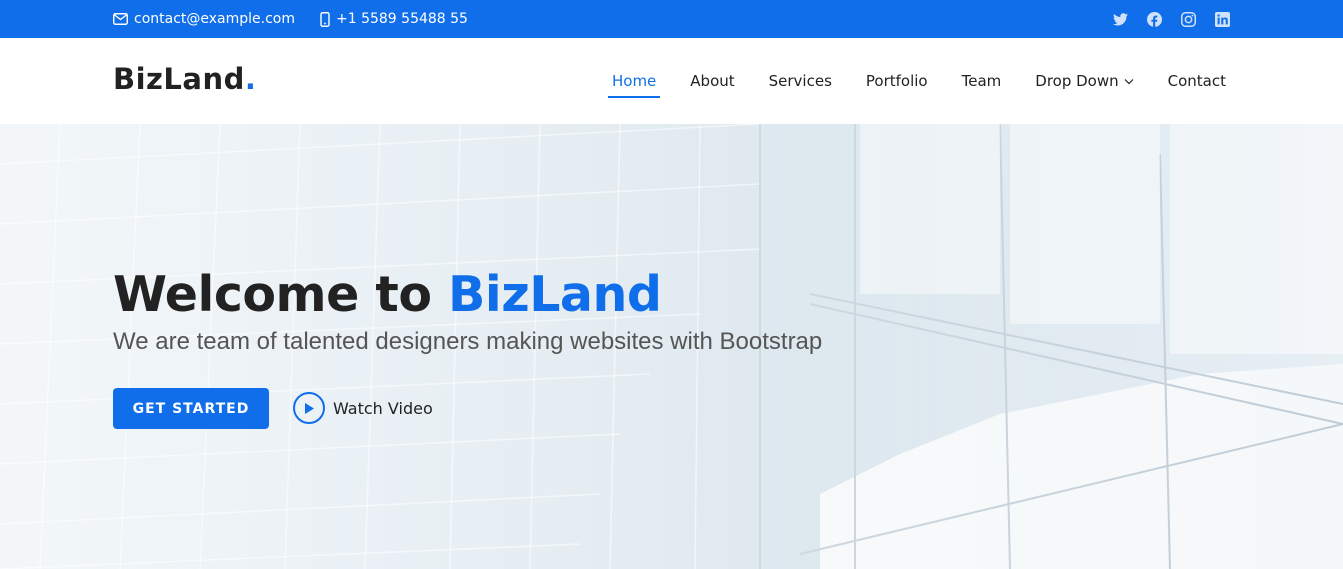 This screenshot has height=569, width=1343. Describe the element at coordinates (671, 19) in the screenshot. I see `topbar: contact@example.com +1 5589 55488 55` at that location.